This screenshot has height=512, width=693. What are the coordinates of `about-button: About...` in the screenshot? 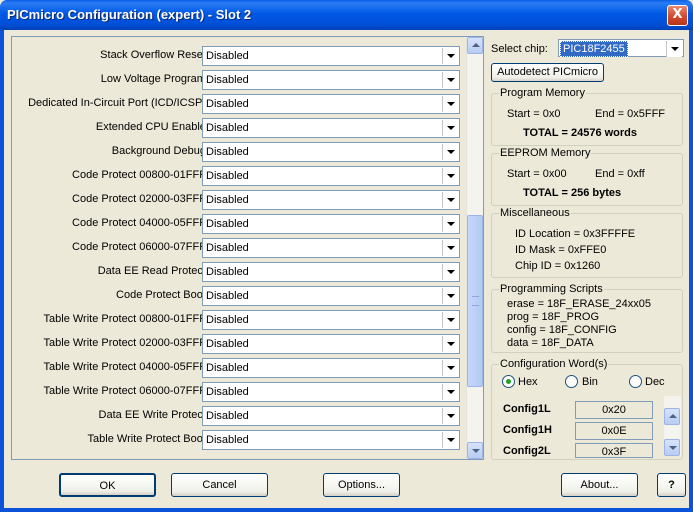 It's located at (599, 485).